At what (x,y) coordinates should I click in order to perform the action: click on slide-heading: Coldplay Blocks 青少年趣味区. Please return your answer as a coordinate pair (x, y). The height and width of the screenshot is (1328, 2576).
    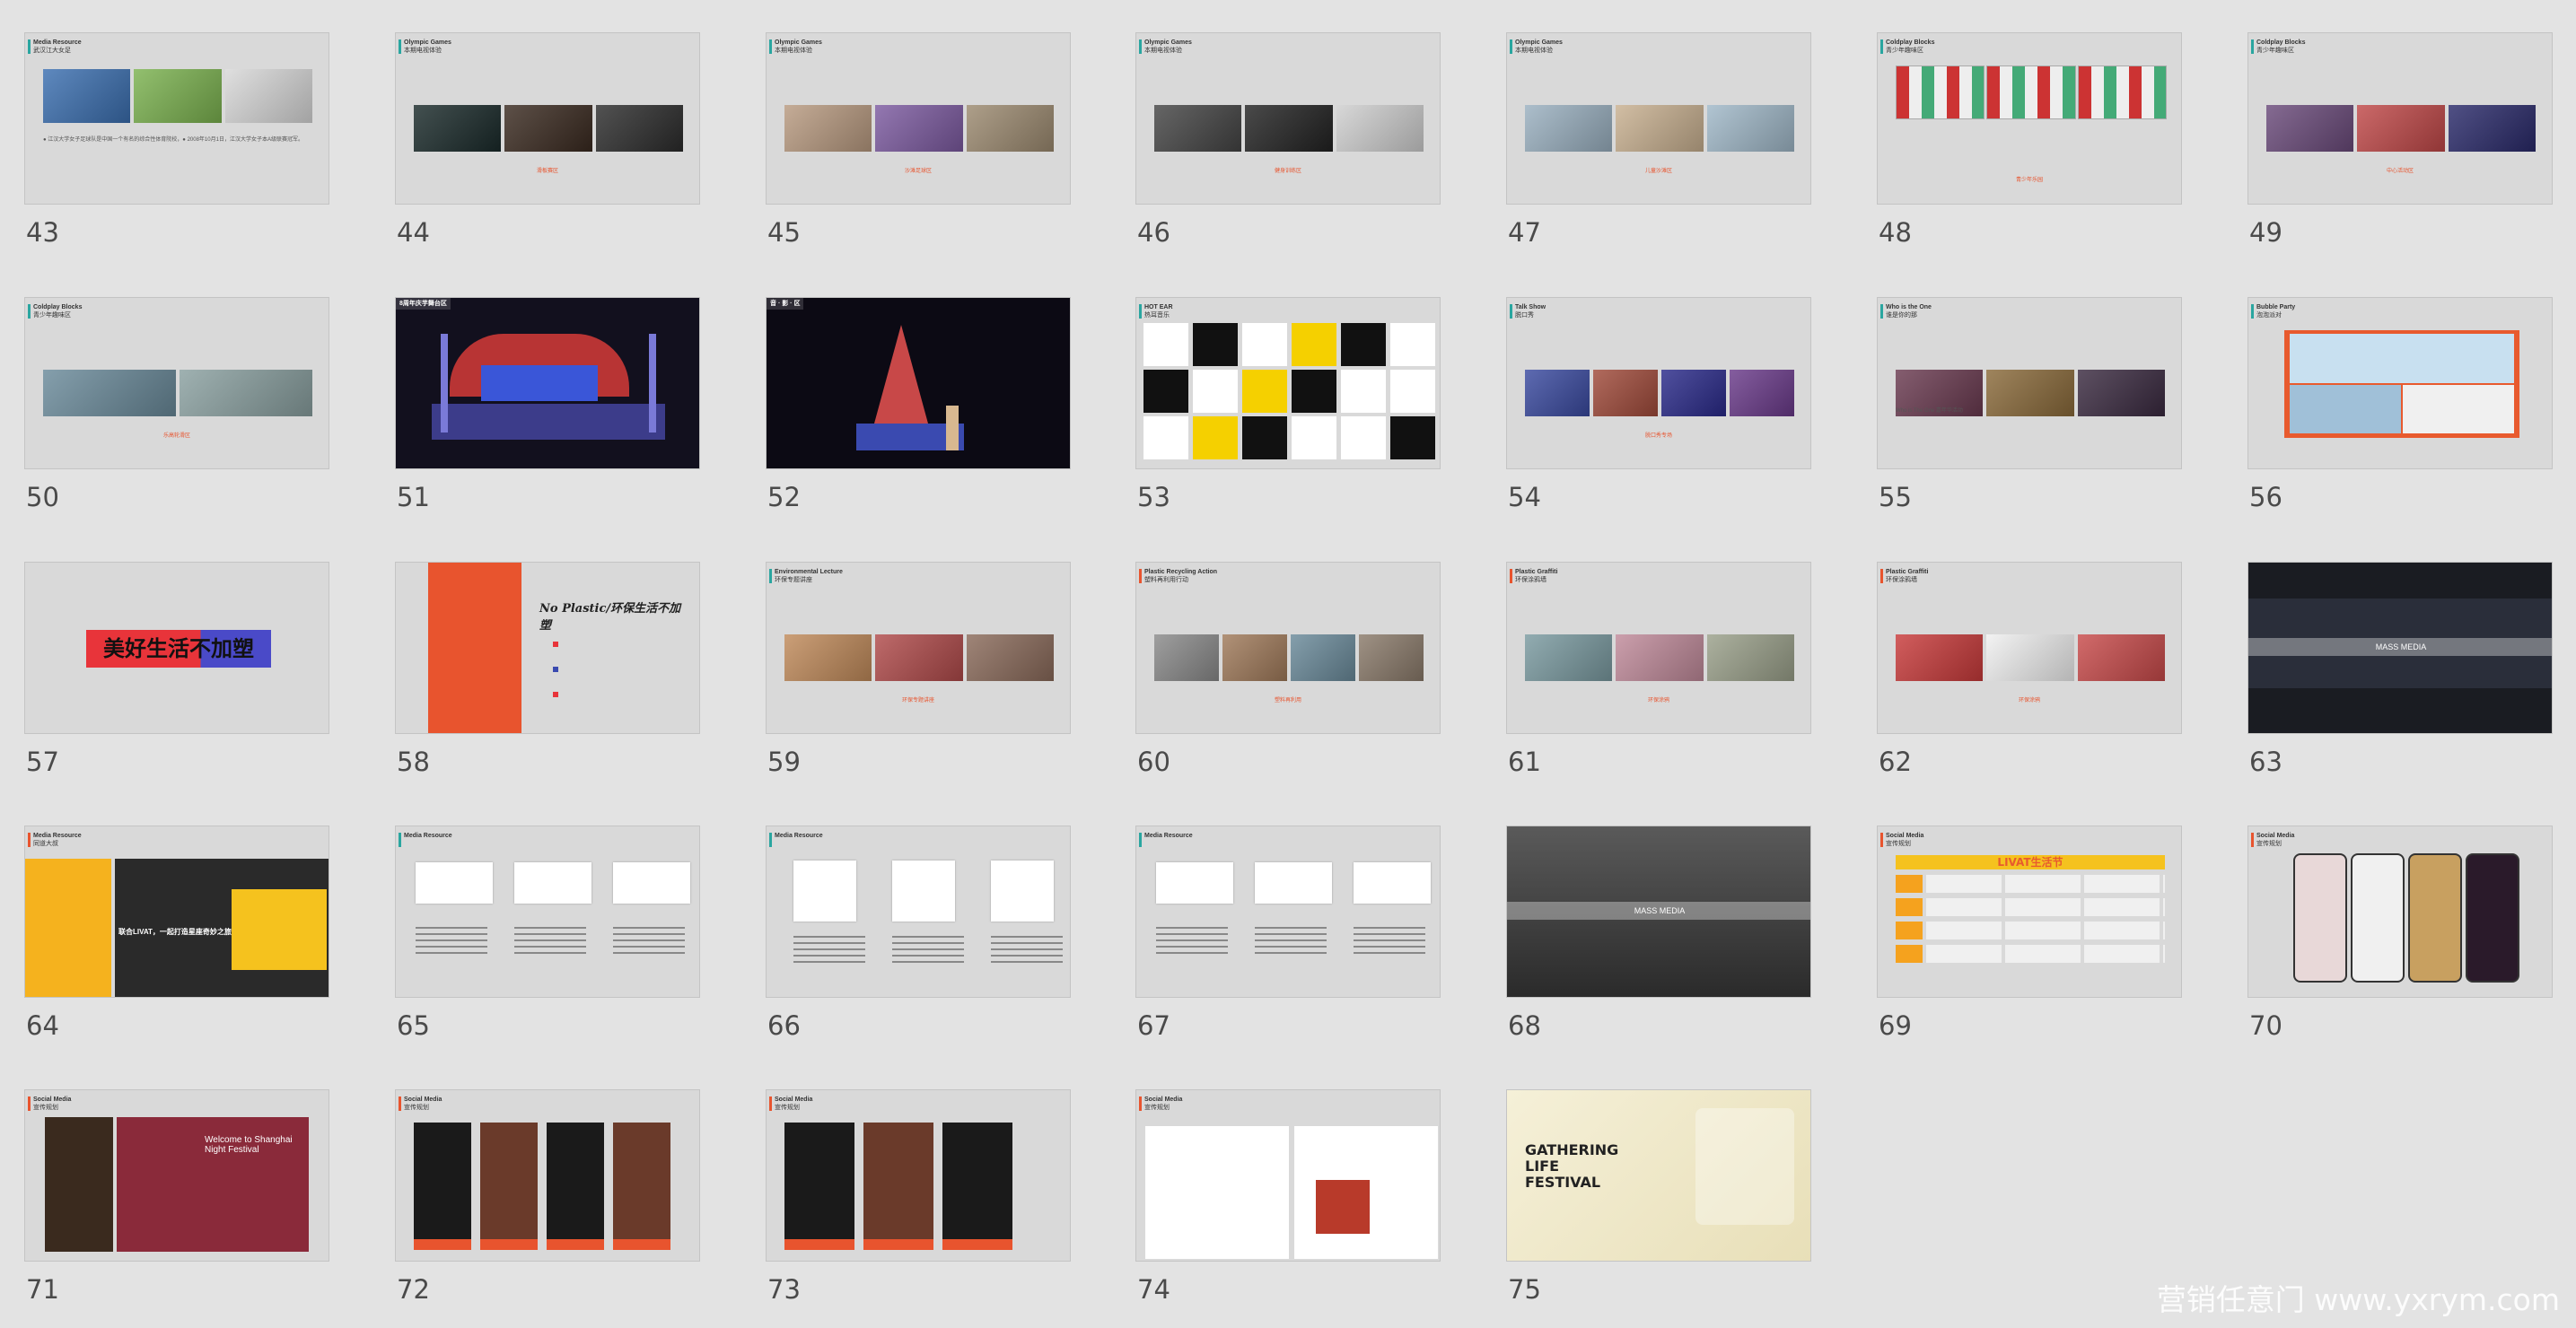
    Looking at the image, I should click on (2278, 47).